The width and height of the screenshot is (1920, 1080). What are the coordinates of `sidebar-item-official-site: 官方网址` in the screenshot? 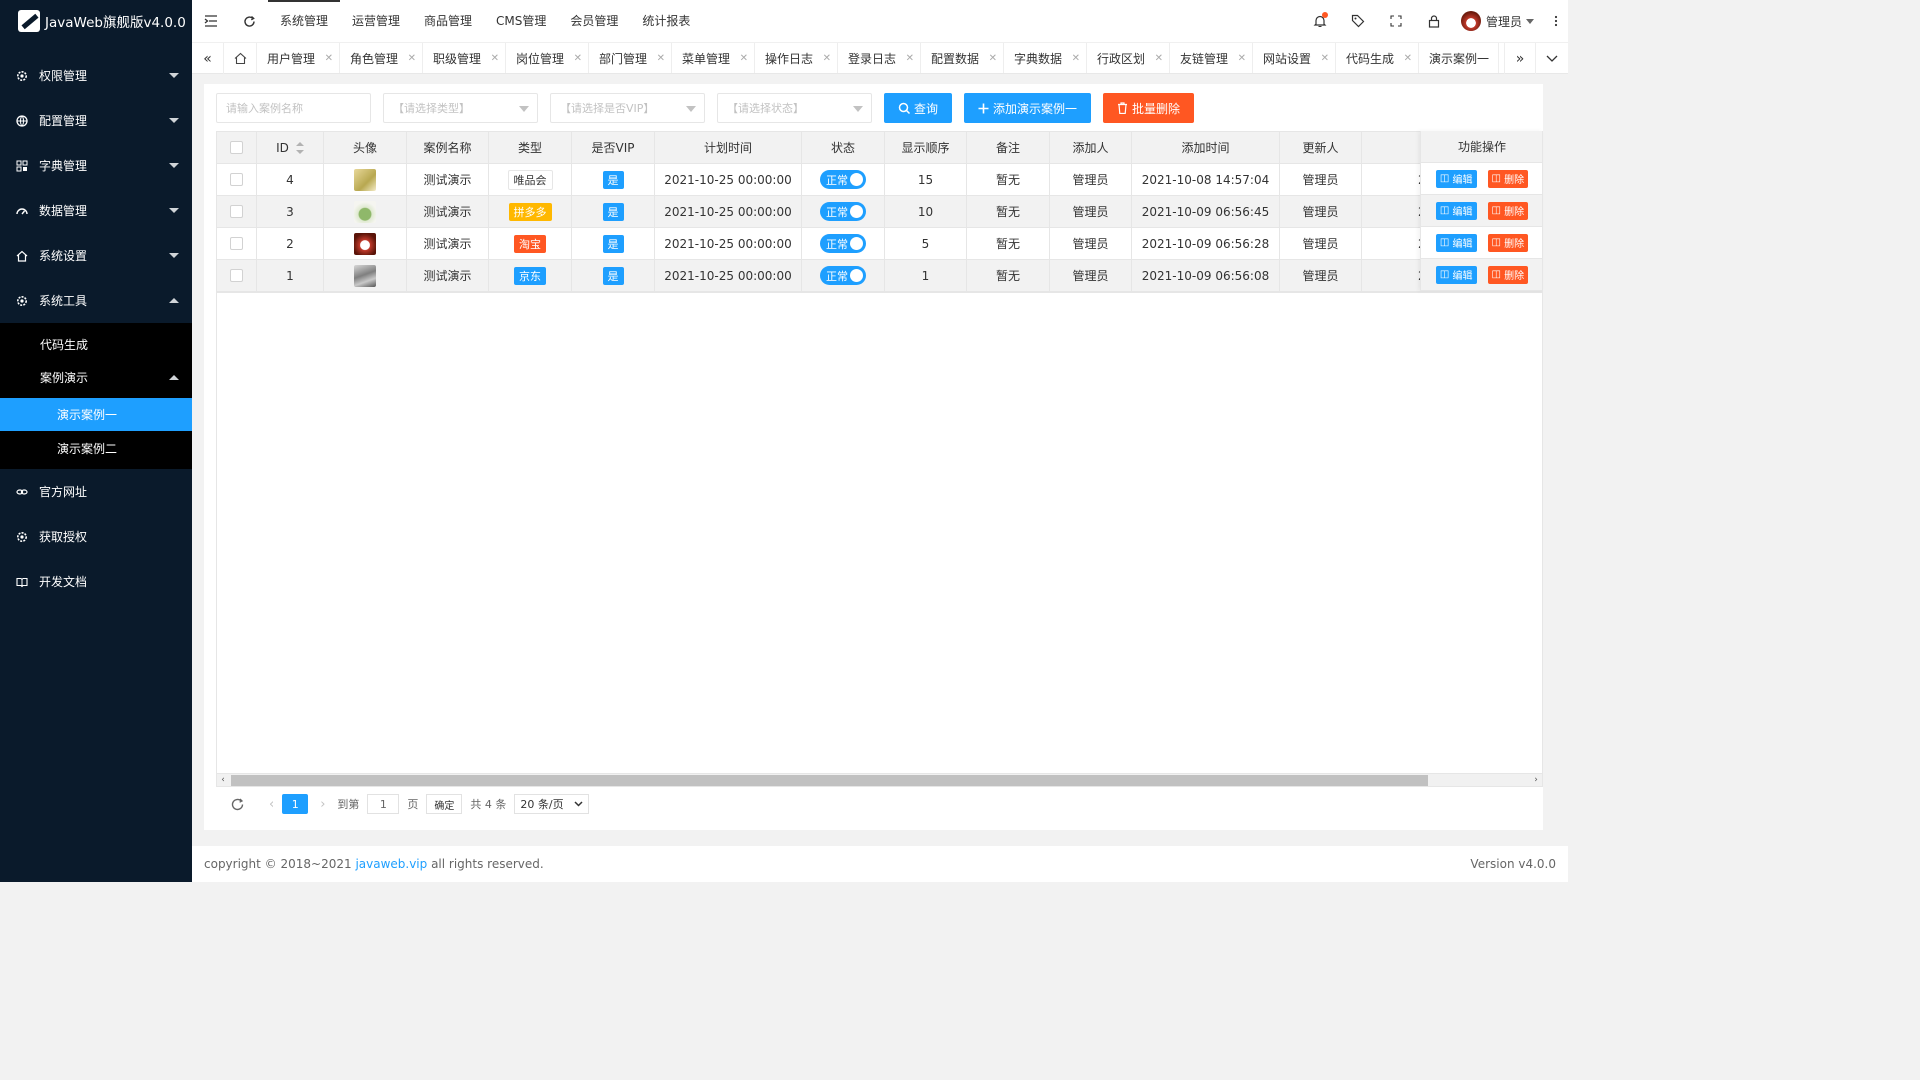 It's located at (96, 491).